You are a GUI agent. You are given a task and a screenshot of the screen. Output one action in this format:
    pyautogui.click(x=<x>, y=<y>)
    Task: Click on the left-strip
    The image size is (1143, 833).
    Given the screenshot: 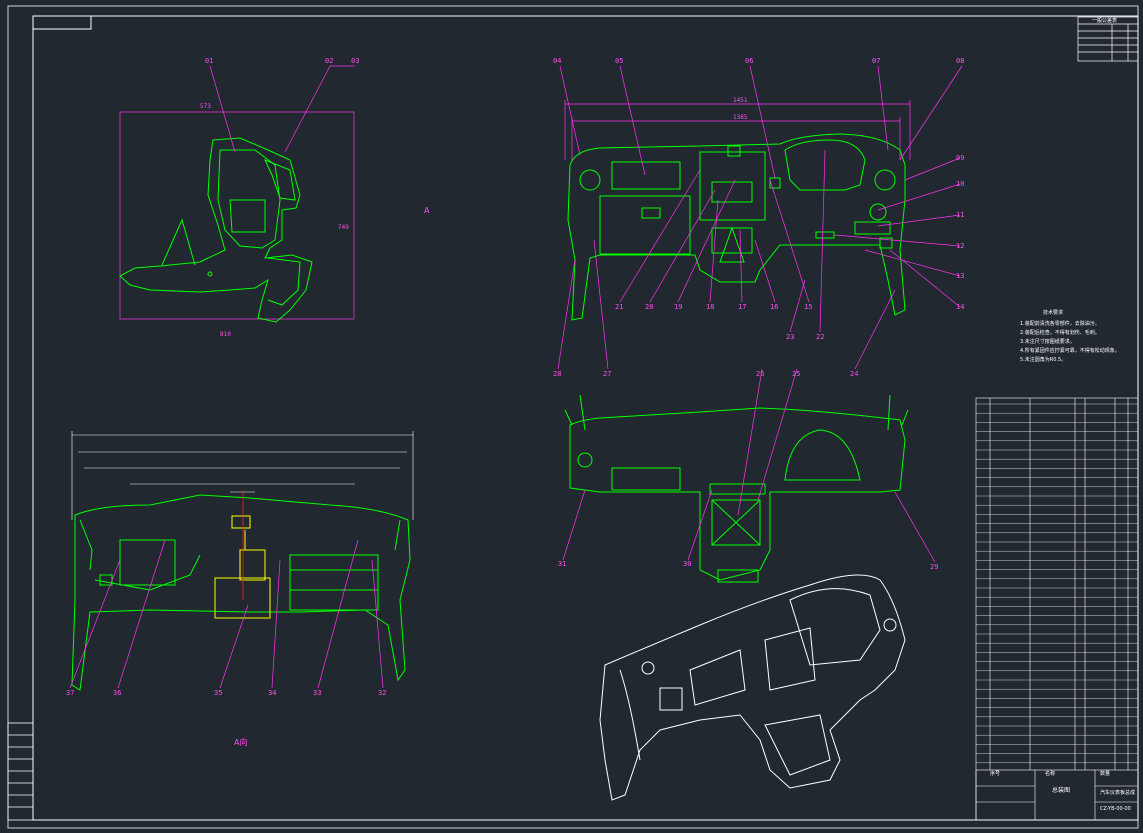 What is the action you would take?
    pyautogui.click(x=20, y=771)
    